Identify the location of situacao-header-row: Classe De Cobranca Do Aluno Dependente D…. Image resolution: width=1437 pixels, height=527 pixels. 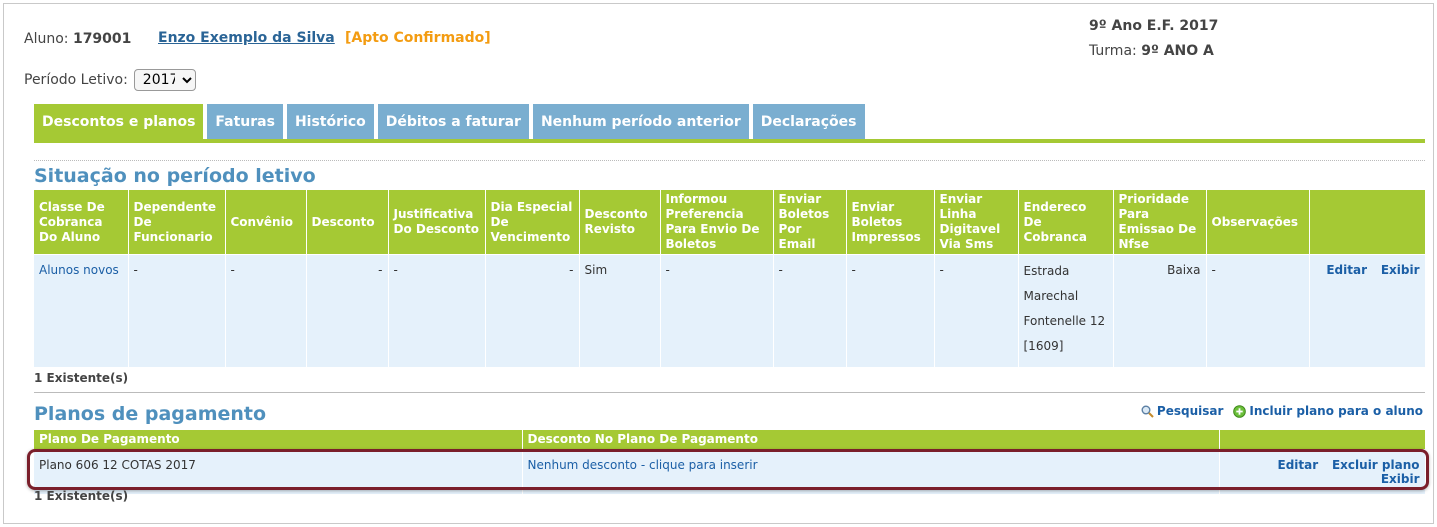
(730, 222).